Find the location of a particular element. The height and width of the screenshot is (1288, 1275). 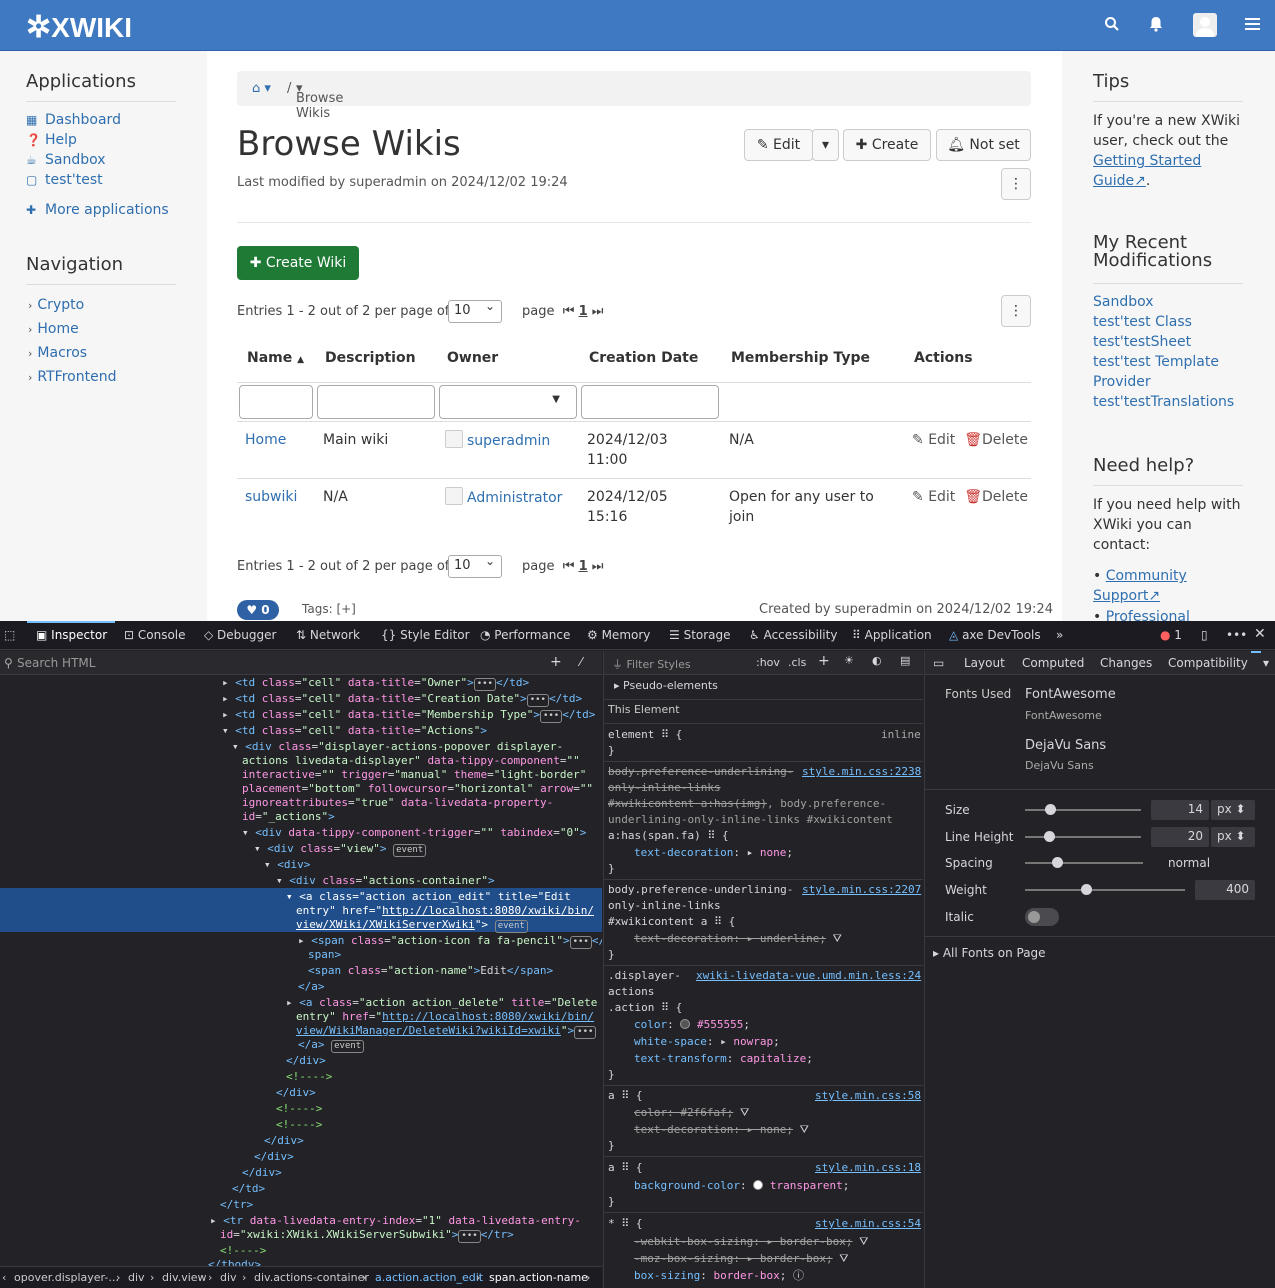

community-support-link: • Community Support↗ is located at coordinates (1140, 586).